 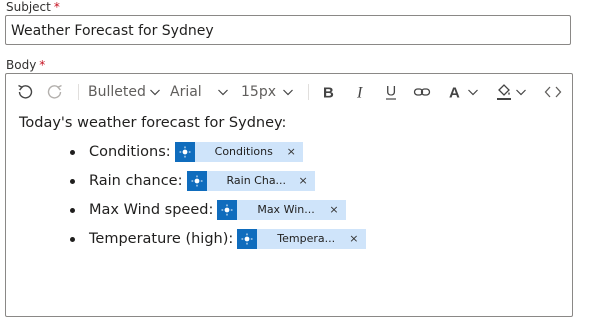 I want to click on font-family-value: Arial, so click(x=186, y=92).